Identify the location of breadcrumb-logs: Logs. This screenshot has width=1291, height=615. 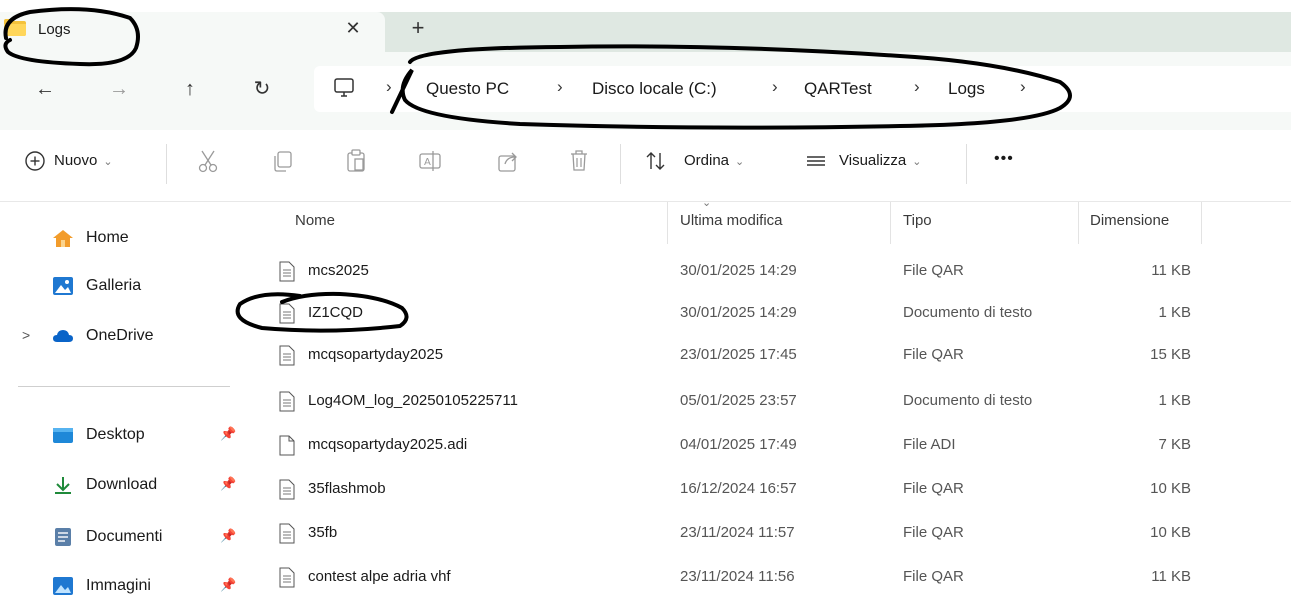
(966, 89).